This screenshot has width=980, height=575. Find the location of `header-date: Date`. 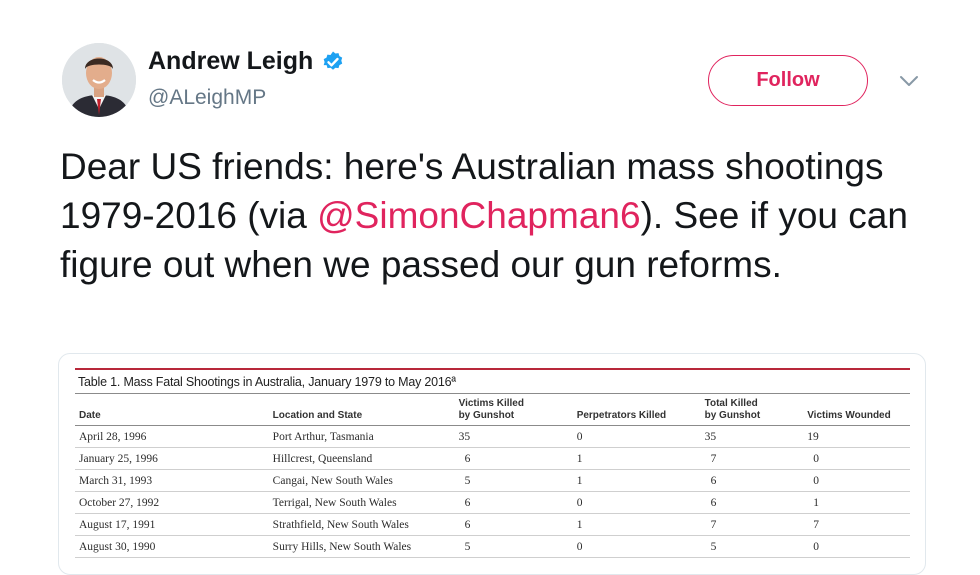

header-date: Date is located at coordinates (173, 410).